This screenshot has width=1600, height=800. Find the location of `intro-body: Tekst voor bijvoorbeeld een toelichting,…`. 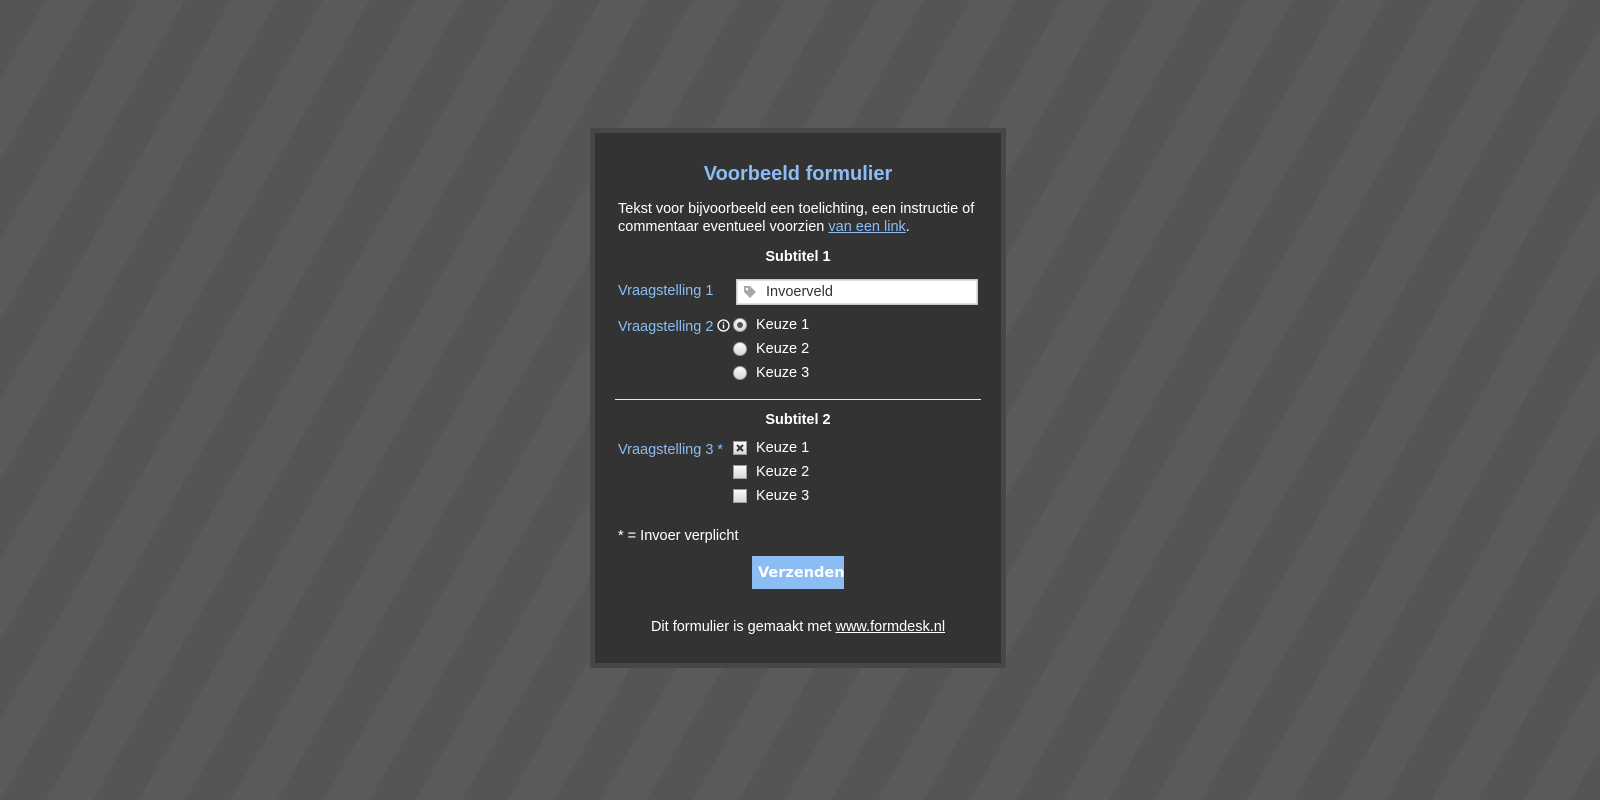

intro-body: Tekst voor bijvoorbeeld een toelichting,… is located at coordinates (796, 218).